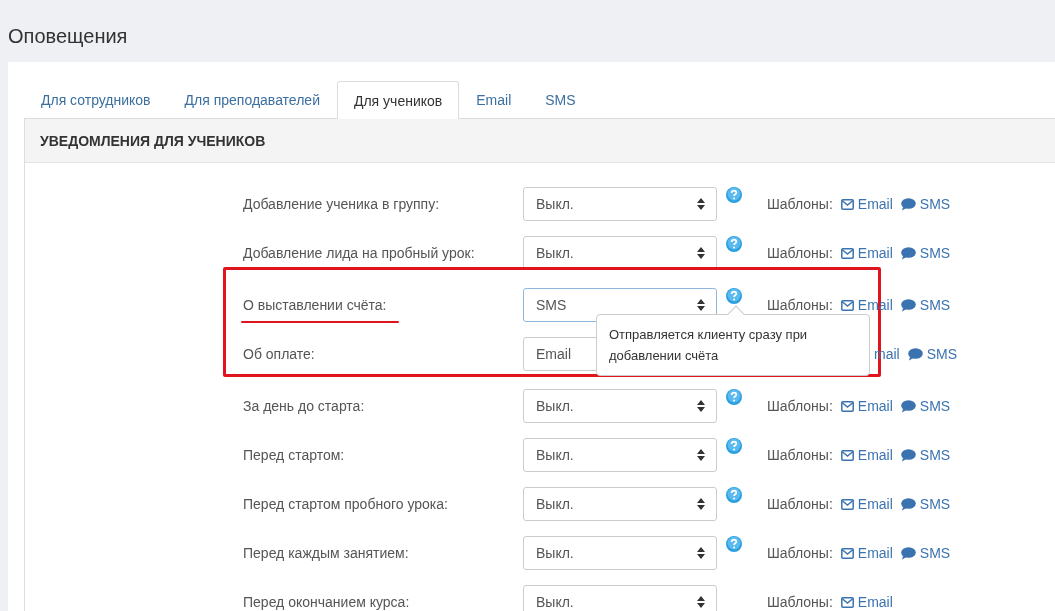 This screenshot has height=611, width=1055. I want to click on setting-label: Перед стартом:, so click(294, 455).